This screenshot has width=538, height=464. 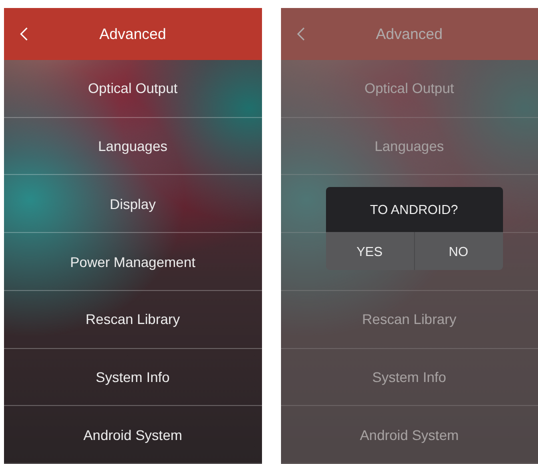 I want to click on menu-item: Optical Output, so click(x=133, y=89).